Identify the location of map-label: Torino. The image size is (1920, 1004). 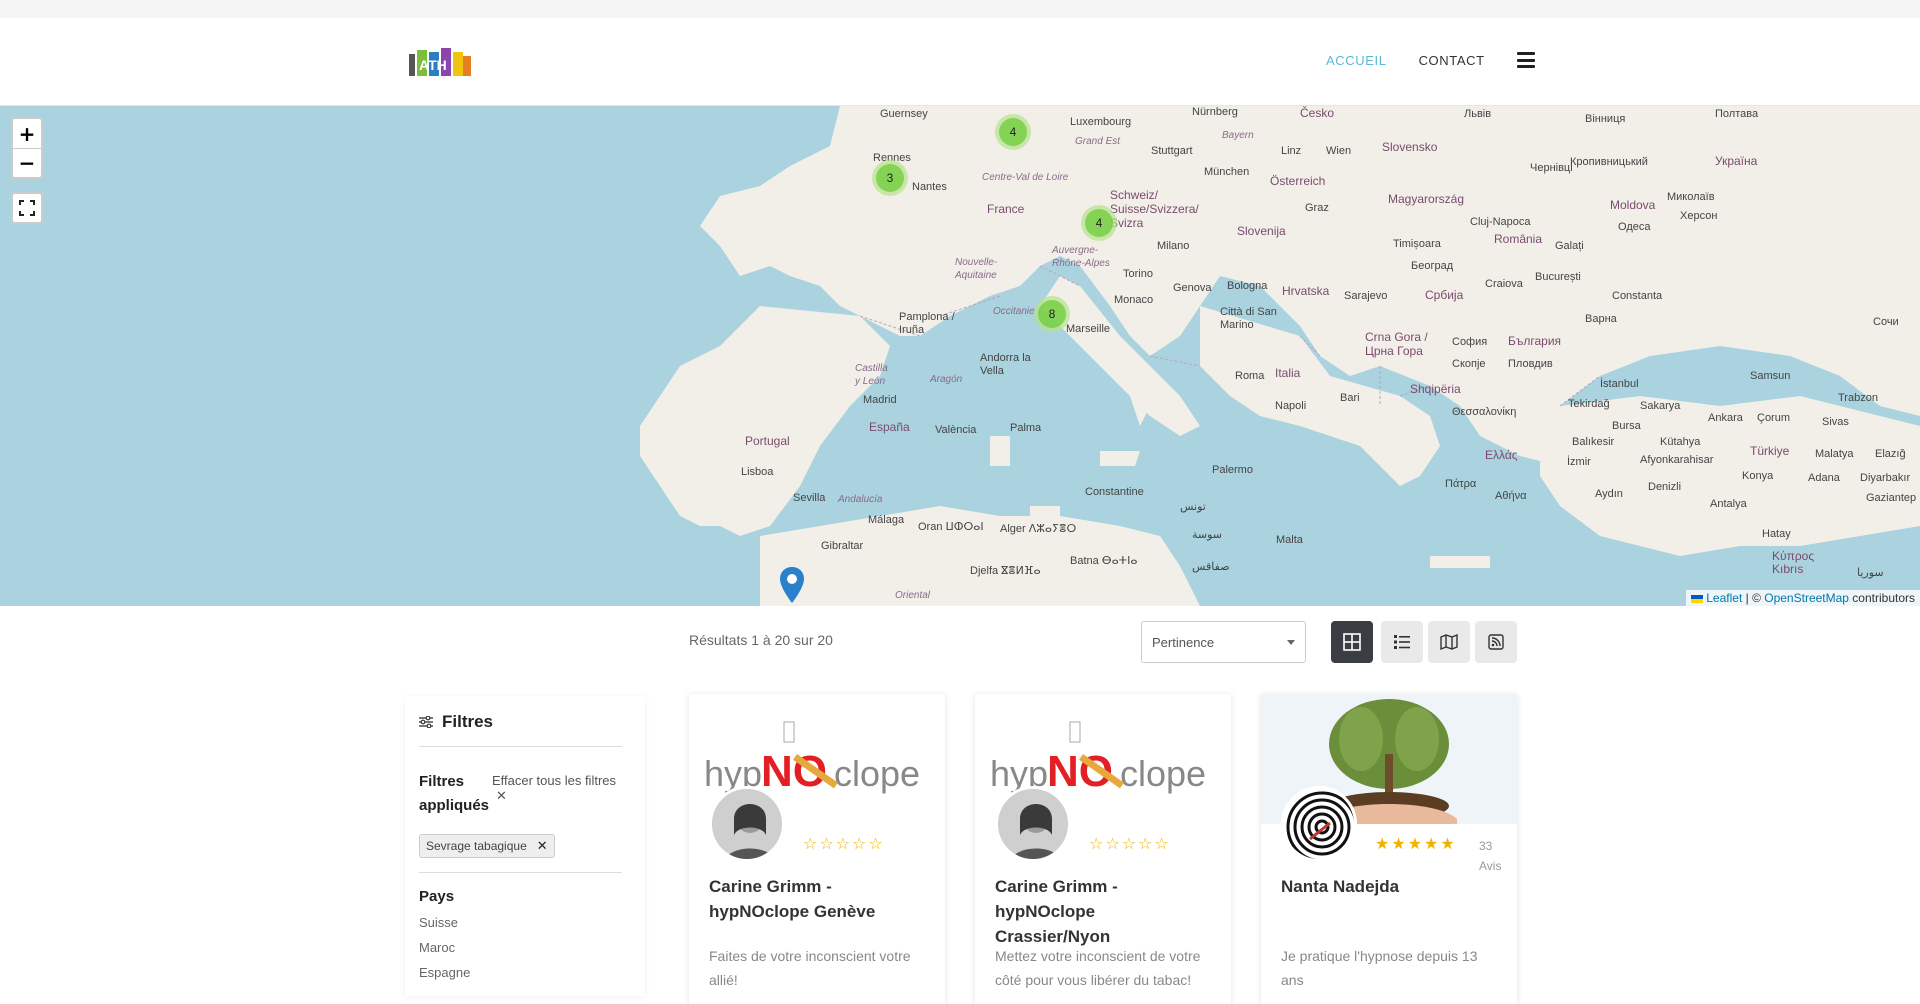
(1138, 274).